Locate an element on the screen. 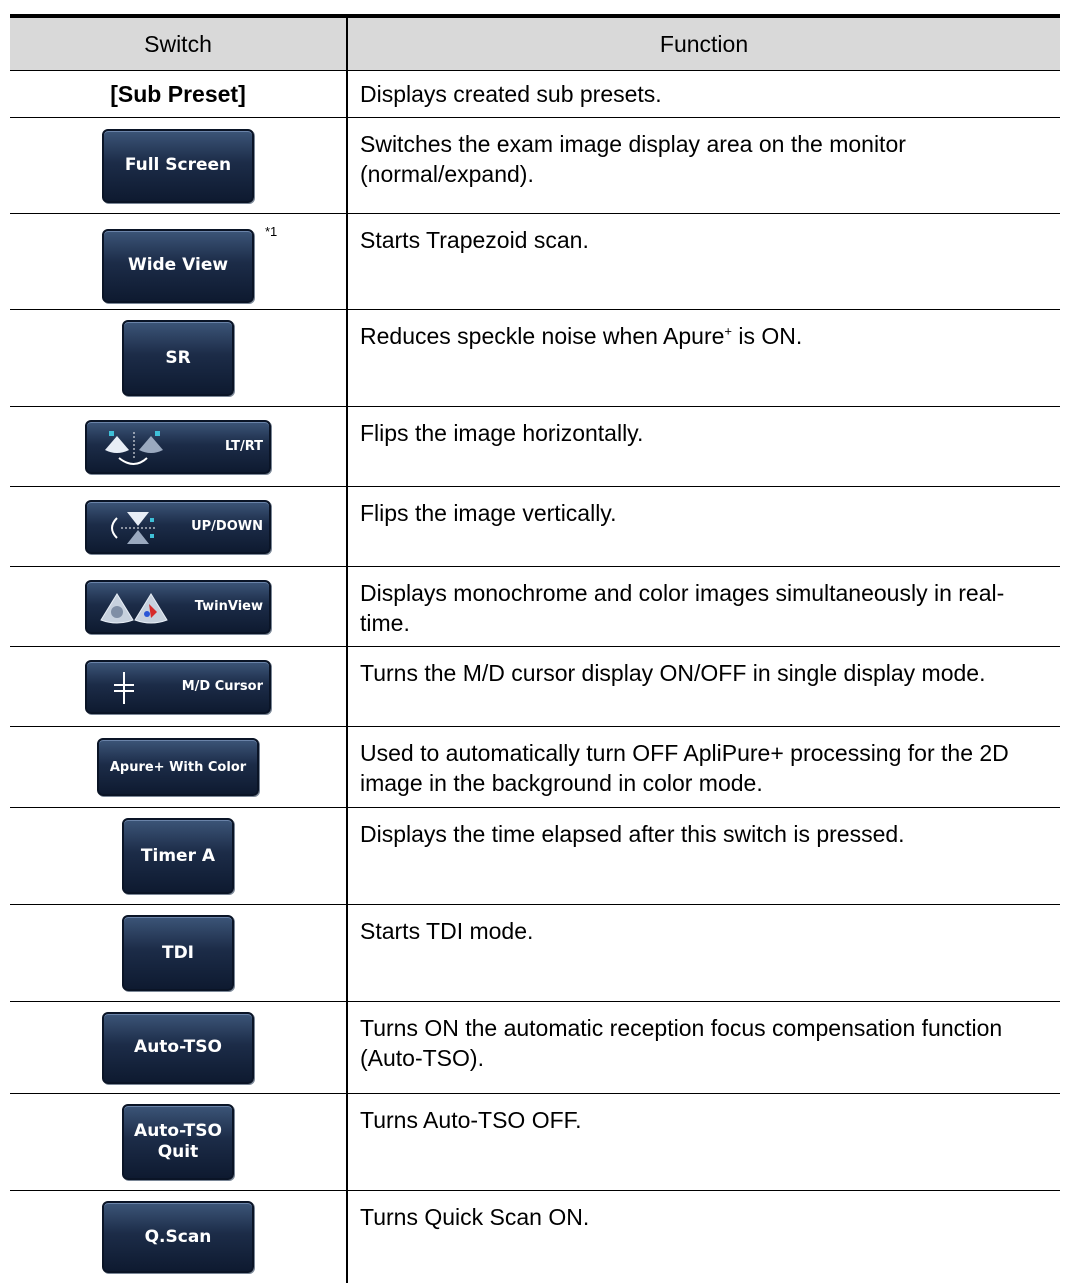 This screenshot has height=1283, width=1065. switch-cell: Wide View *1 is located at coordinates (179, 261).